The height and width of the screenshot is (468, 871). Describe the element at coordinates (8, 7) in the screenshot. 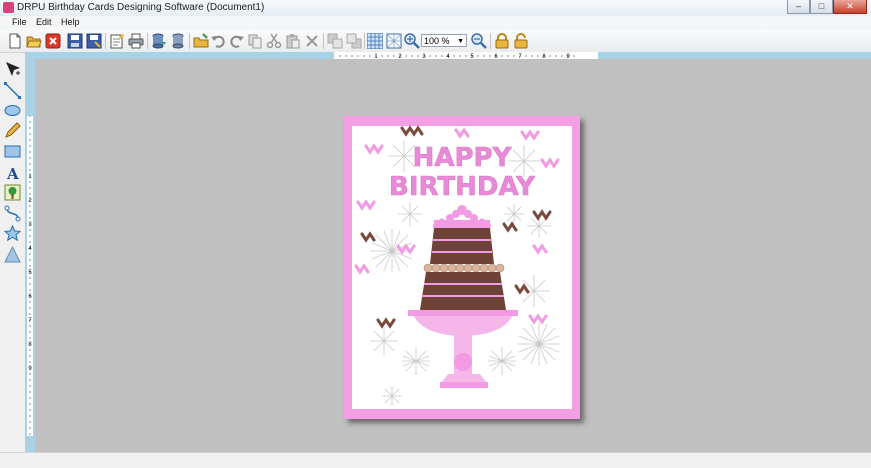

I see `app-icon` at that location.